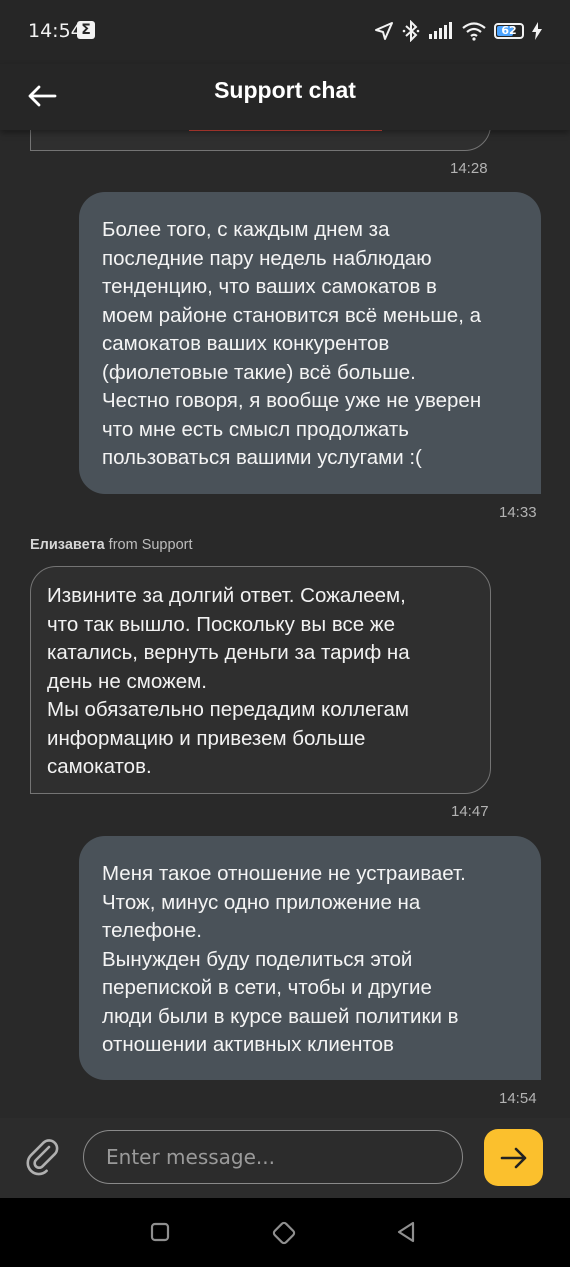 This screenshot has width=570, height=1267. I want to click on link-underline, so click(285, 130).